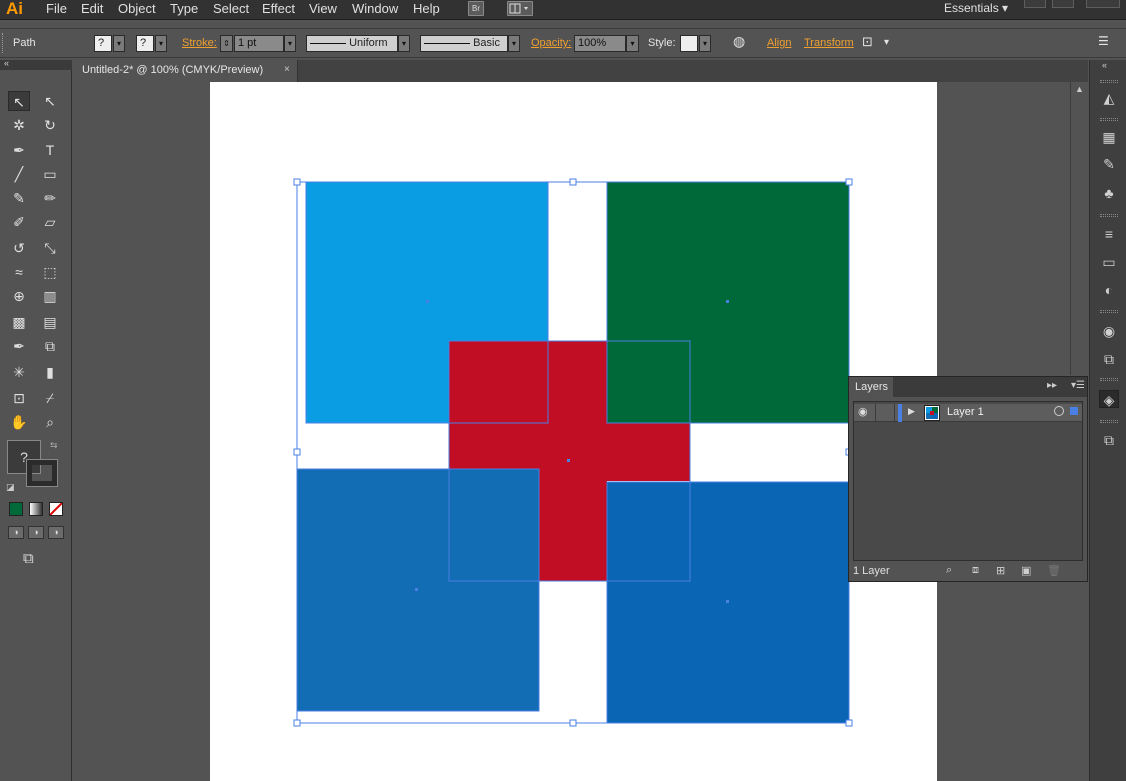  What do you see at coordinates (1079, 89) in the screenshot?
I see `scroll-up-arrow-icon: ▲` at bounding box center [1079, 89].